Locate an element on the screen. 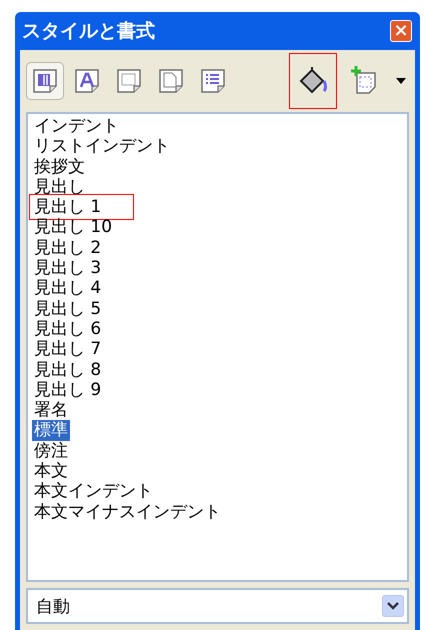 The image size is (424, 630). style-item: 本文マイナスインデント is located at coordinates (127, 512).